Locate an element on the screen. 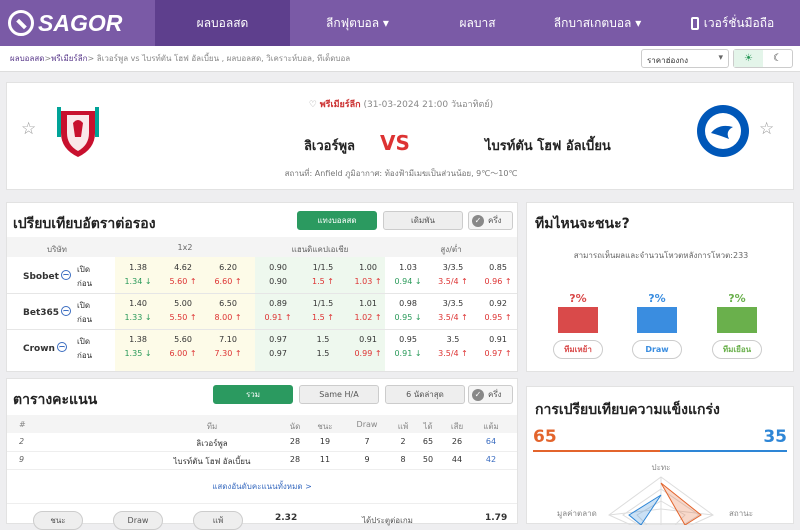 This screenshot has height=530, width=800. bookmaker-name: Bet365 is located at coordinates (47, 312).